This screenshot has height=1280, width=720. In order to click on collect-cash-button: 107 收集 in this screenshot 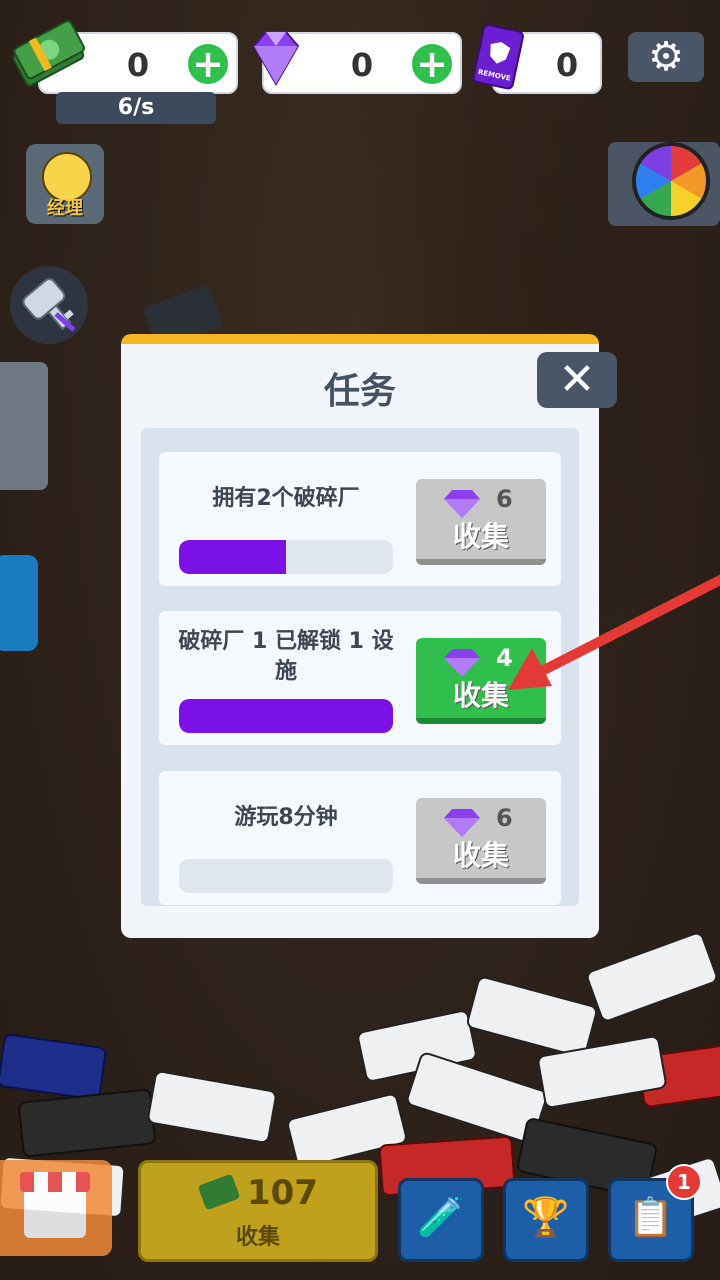, I will do `click(258, 1211)`.